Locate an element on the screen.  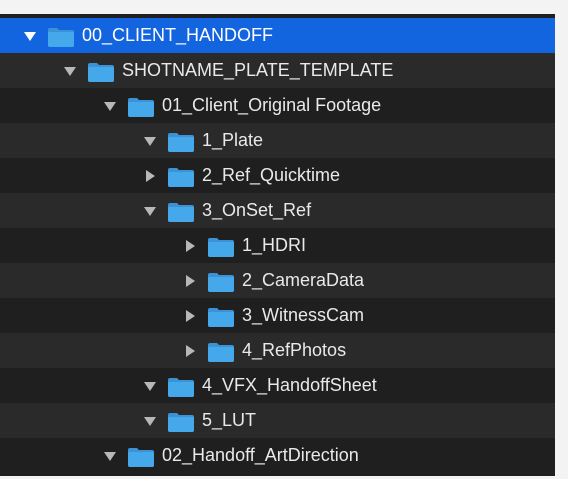
folder-row: 01_Client_Original Footage is located at coordinates (277, 105).